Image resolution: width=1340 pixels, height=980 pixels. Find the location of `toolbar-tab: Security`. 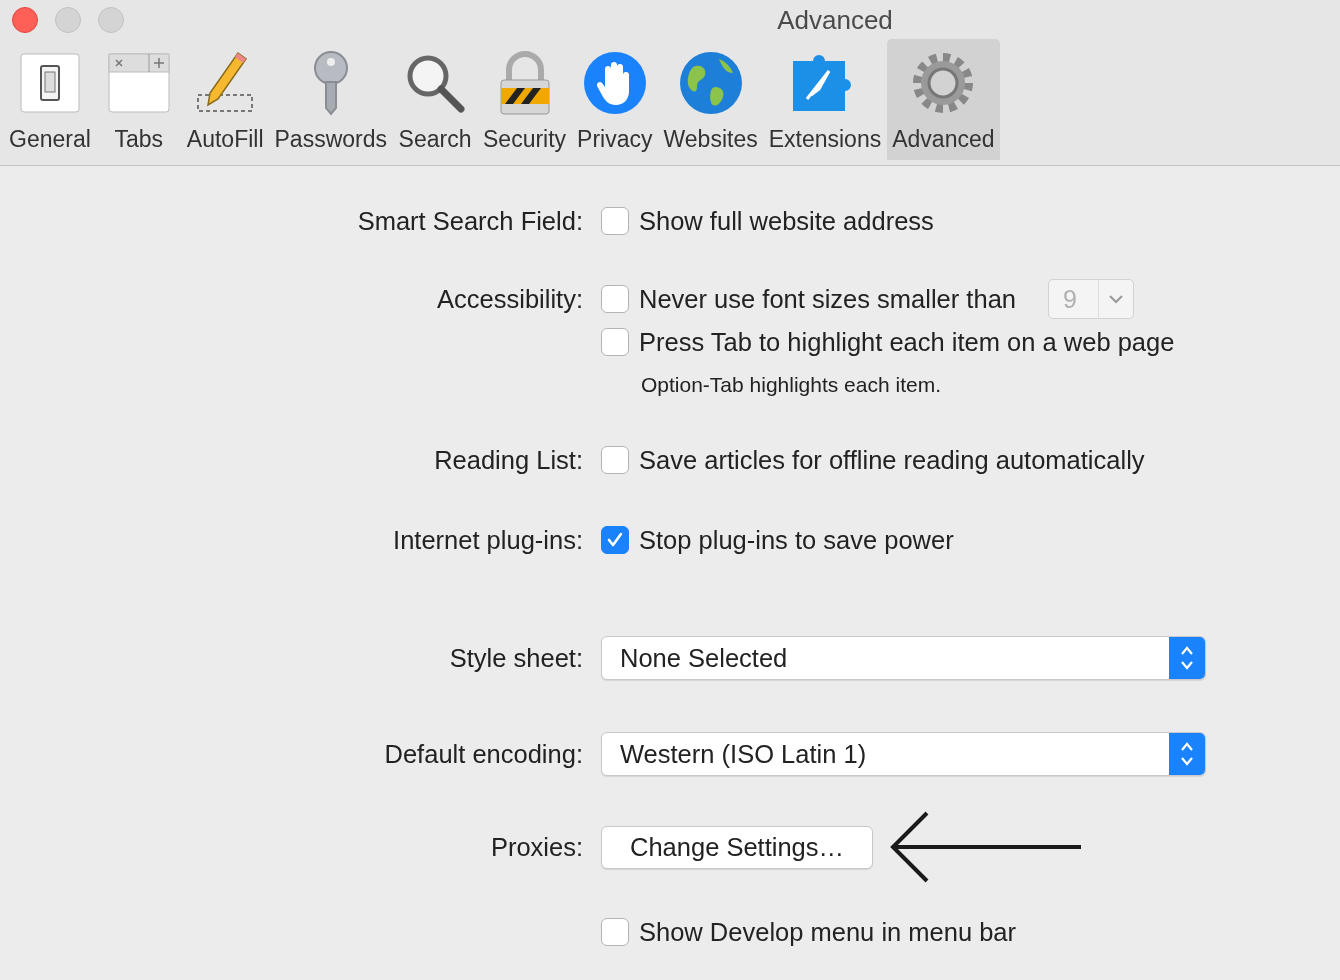

toolbar-tab: Security is located at coordinates (525, 99).